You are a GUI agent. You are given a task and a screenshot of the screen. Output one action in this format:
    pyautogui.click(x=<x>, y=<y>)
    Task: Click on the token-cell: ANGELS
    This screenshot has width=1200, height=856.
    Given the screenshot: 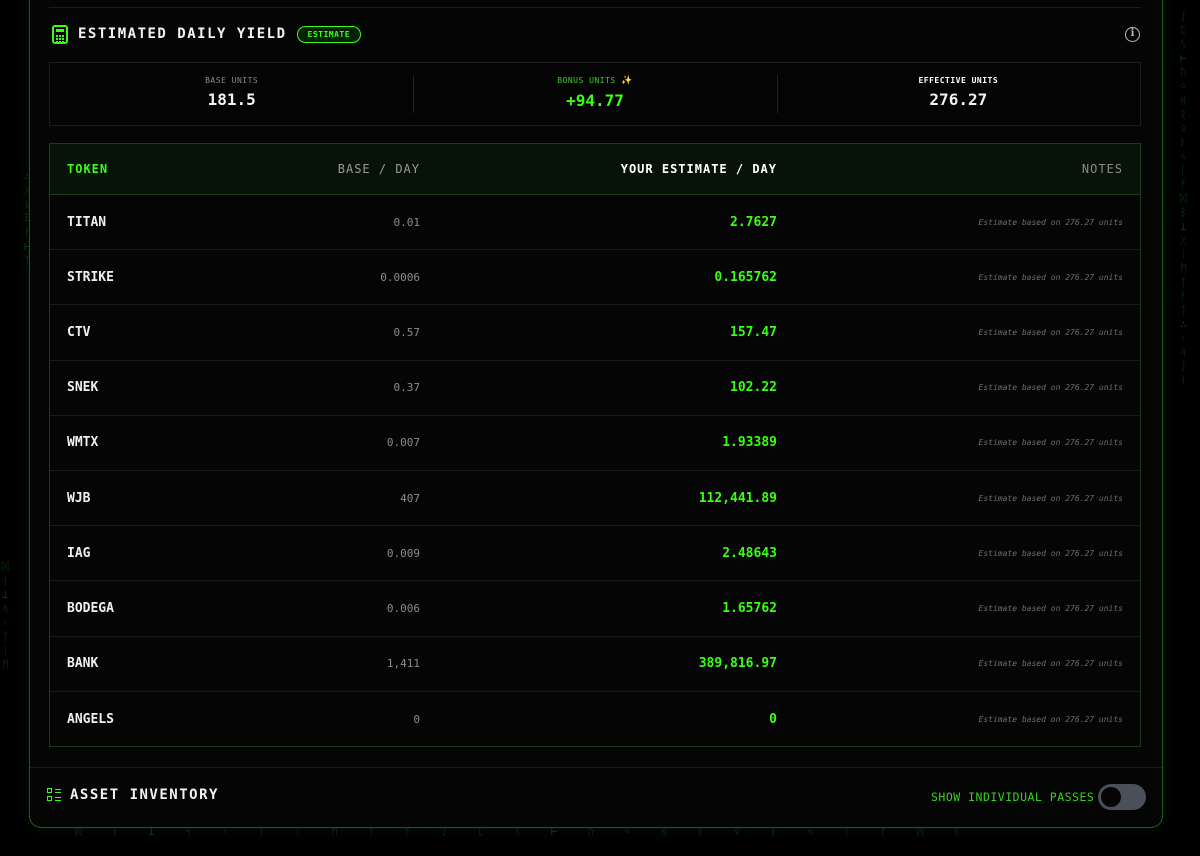 What is the action you would take?
    pyautogui.click(x=90, y=719)
    